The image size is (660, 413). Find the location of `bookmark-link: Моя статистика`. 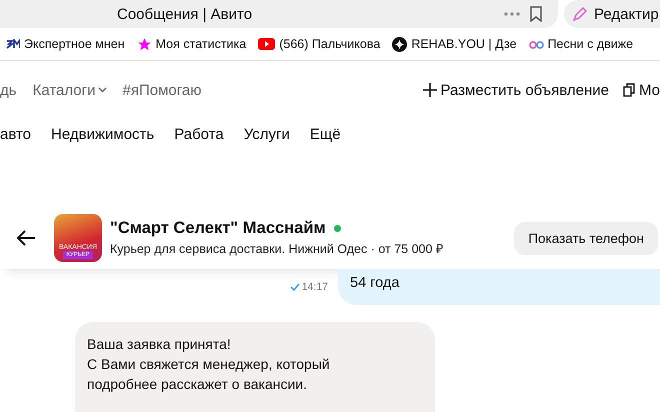

bookmark-link: Моя статистика is located at coordinates (191, 44).